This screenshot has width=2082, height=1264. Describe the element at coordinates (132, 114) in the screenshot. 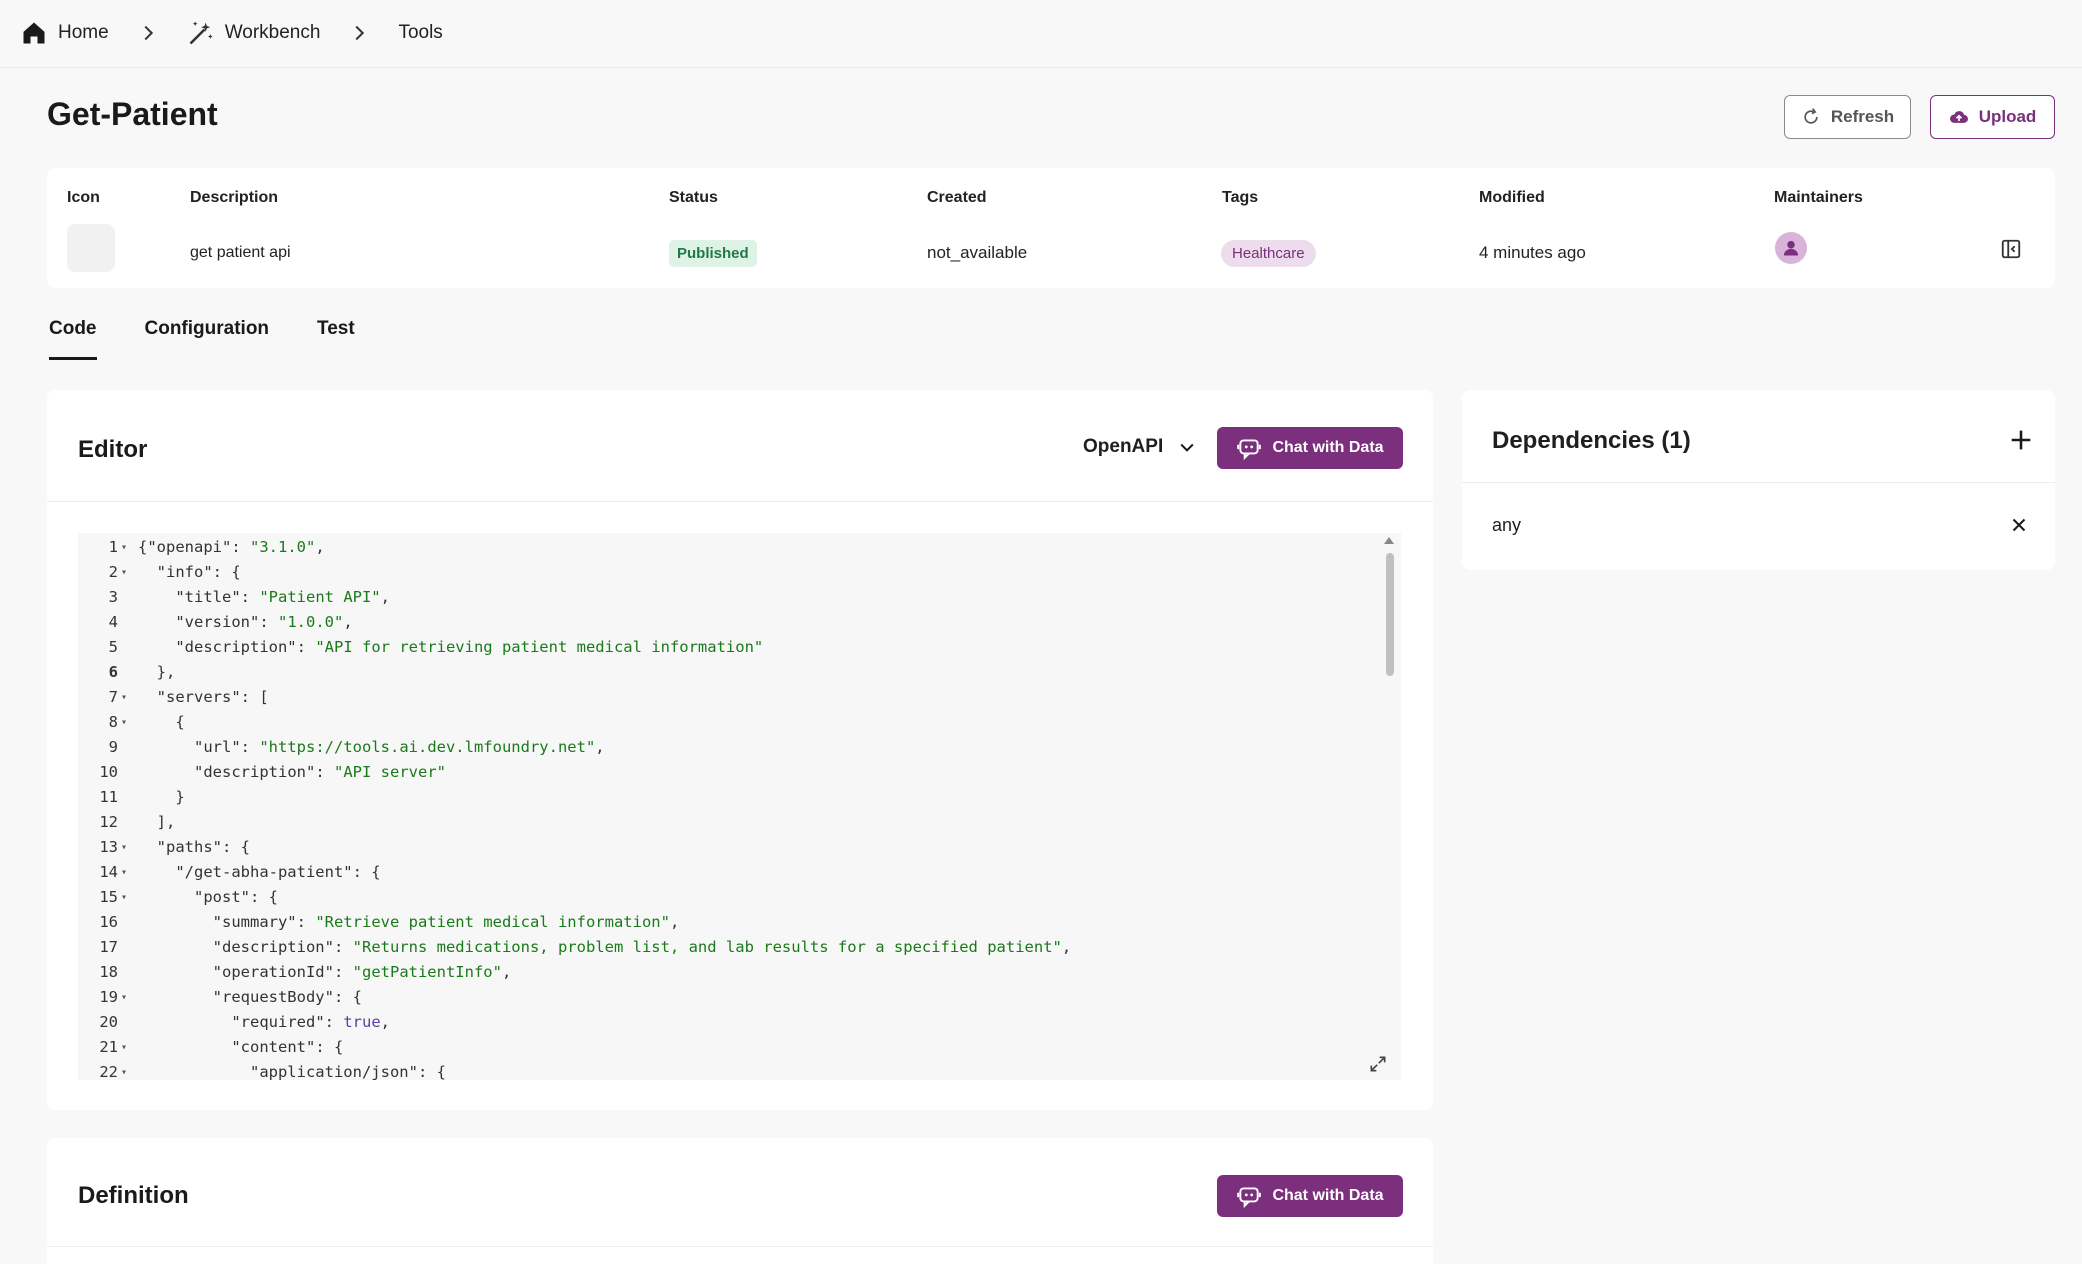

I see `page-title: Get-Patient` at that location.